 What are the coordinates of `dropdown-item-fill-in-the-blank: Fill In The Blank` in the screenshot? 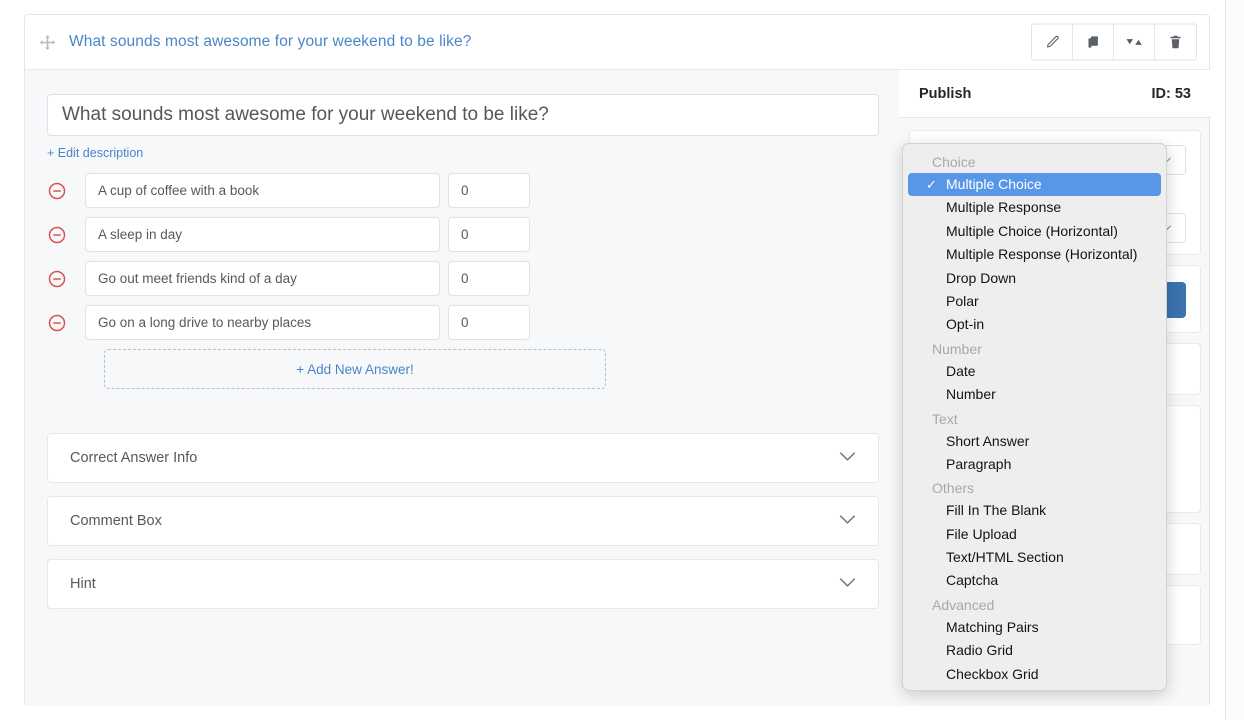 It's located at (1034, 510).